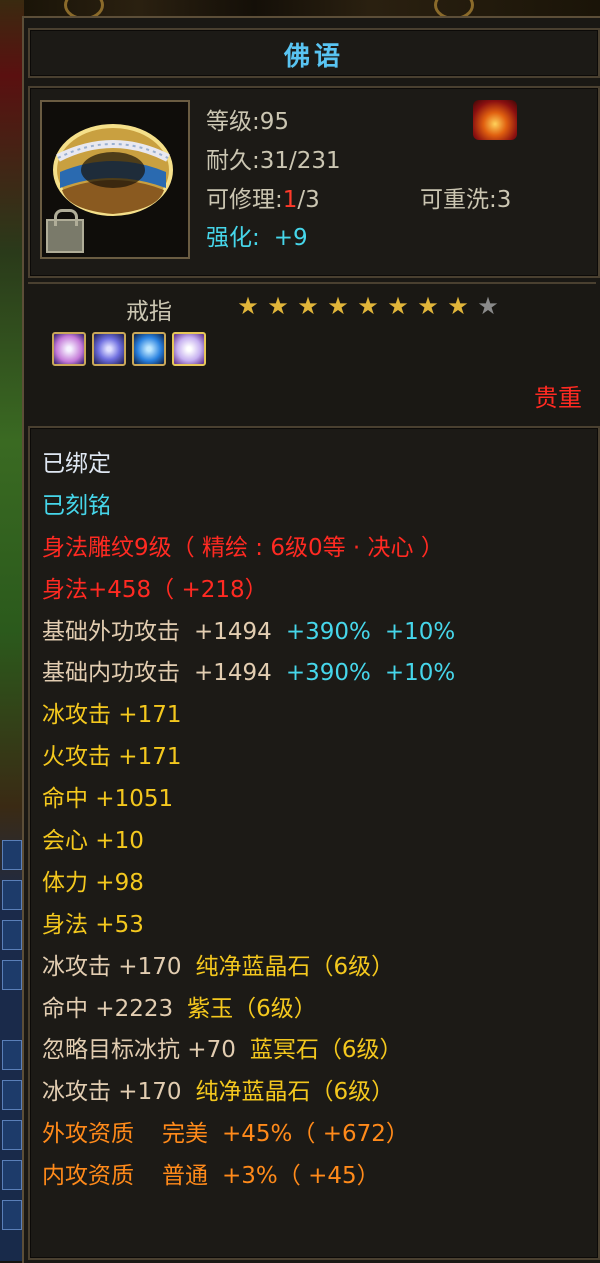 Image resolution: width=600 pixels, height=1263 pixels. Describe the element at coordinates (93, 841) in the screenshot. I see `attribute-line: 会心 +10` at that location.